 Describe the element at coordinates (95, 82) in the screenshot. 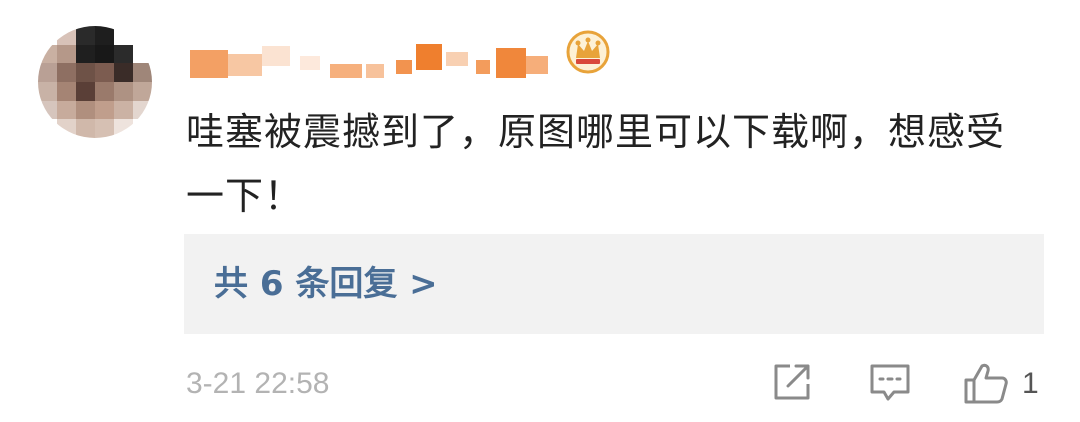

I see `avatar` at that location.